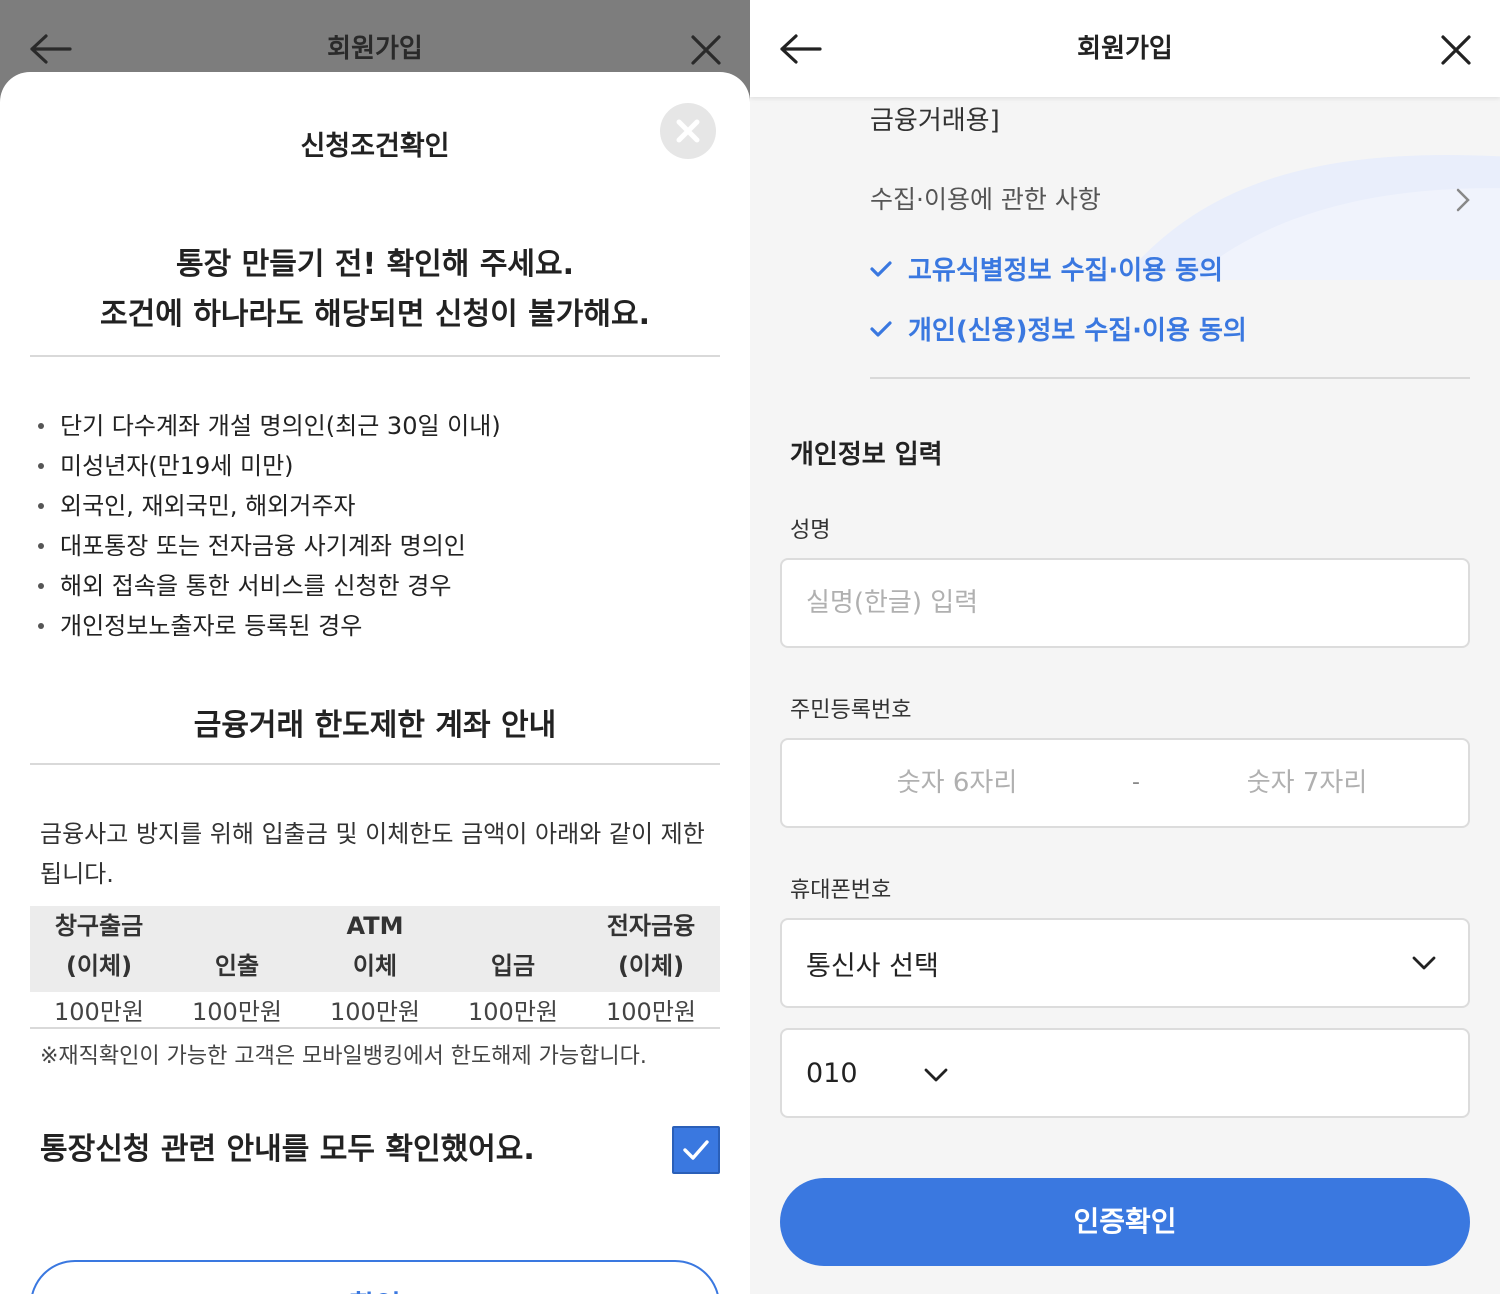 This screenshot has width=1500, height=1294. What do you see at coordinates (343, 1056) in the screenshot?
I see `limit-note: ※재직확인이 가능한 고객은 모바일뱅킹에서 한도해제 가능합니다.` at bounding box center [343, 1056].